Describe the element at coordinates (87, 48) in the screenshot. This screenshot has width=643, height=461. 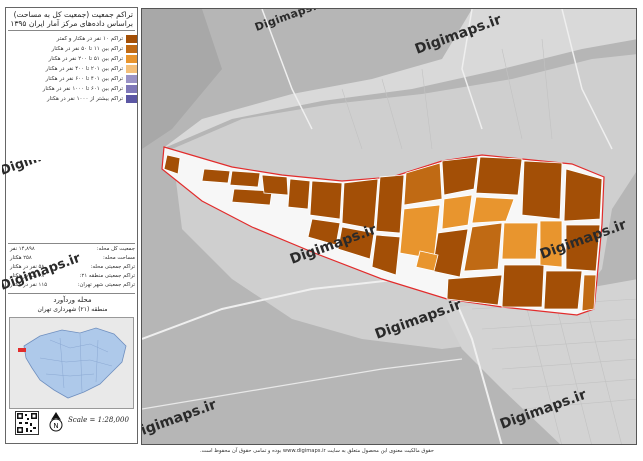
I see `legend-label: تراکم بین ۱۱ تا ۵۰ نفر در هکتار` at that location.